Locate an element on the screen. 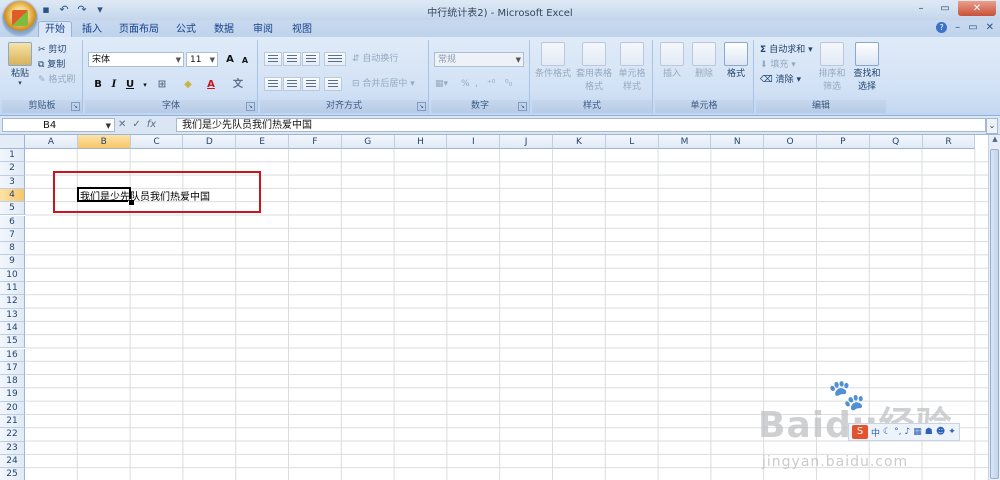  row-header-14: 14 is located at coordinates (12, 328).